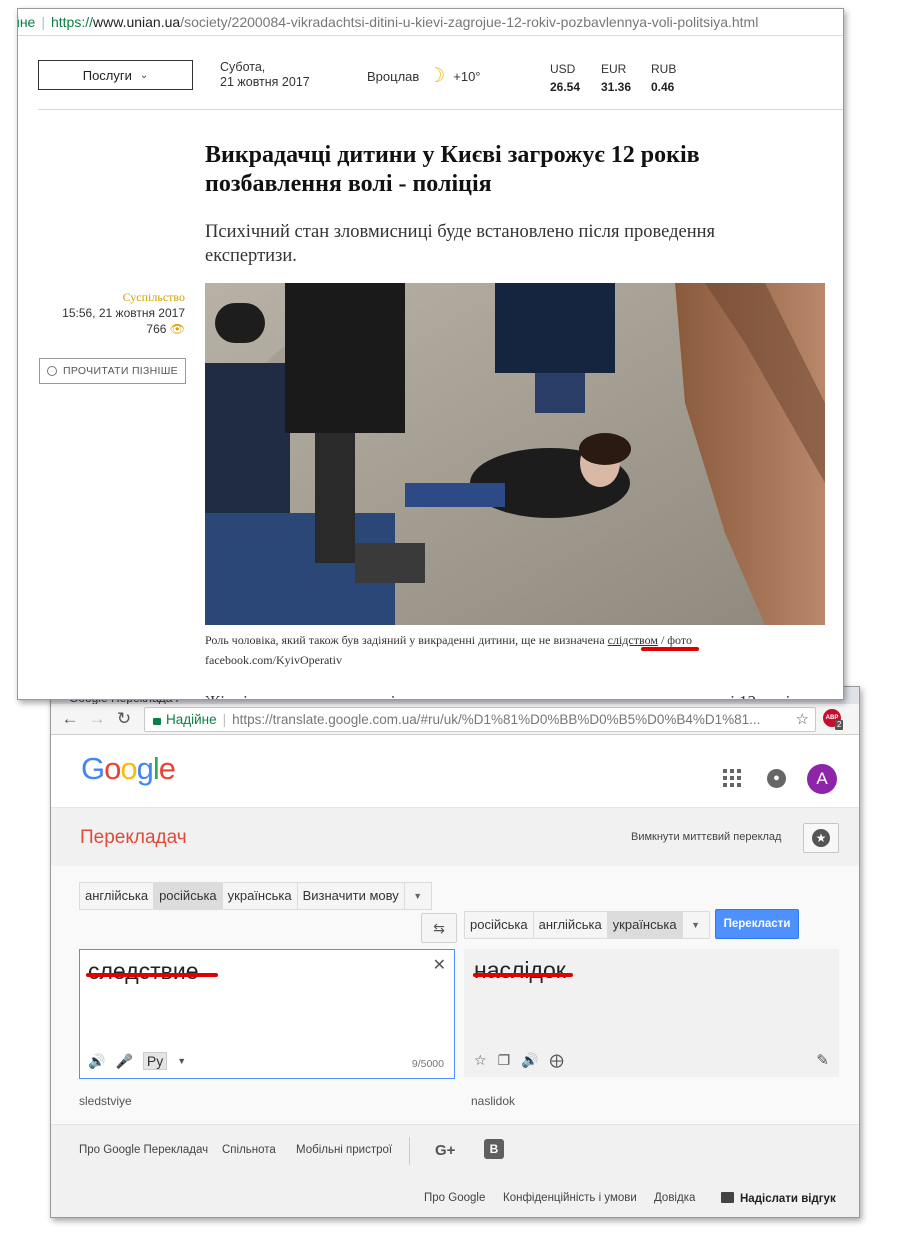 This screenshot has height=1234, width=909. What do you see at coordinates (616, 78) in the screenshot?
I see `currency-eur: EUR 31.36` at bounding box center [616, 78].